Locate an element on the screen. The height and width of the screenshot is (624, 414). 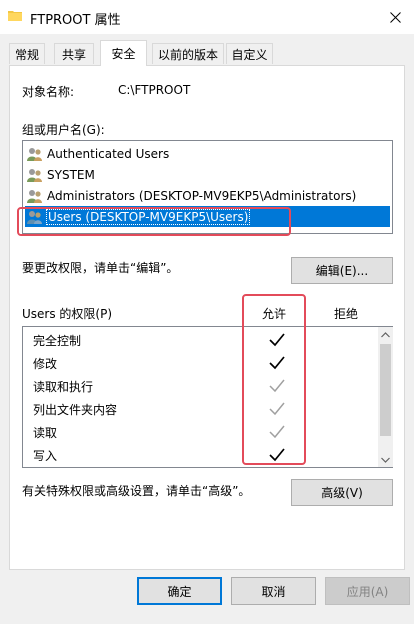
edit-hint: 要更改权限，请单击“编辑”。 is located at coordinates (100, 268).